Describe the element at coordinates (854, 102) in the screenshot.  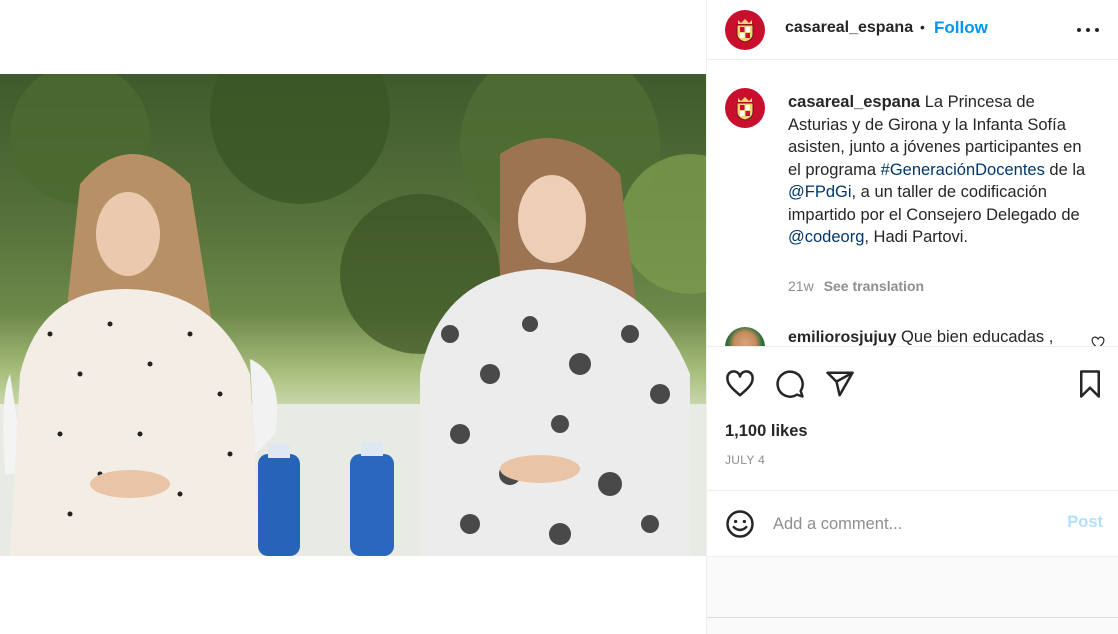
I see `caption-username: casareal_espana` at that location.